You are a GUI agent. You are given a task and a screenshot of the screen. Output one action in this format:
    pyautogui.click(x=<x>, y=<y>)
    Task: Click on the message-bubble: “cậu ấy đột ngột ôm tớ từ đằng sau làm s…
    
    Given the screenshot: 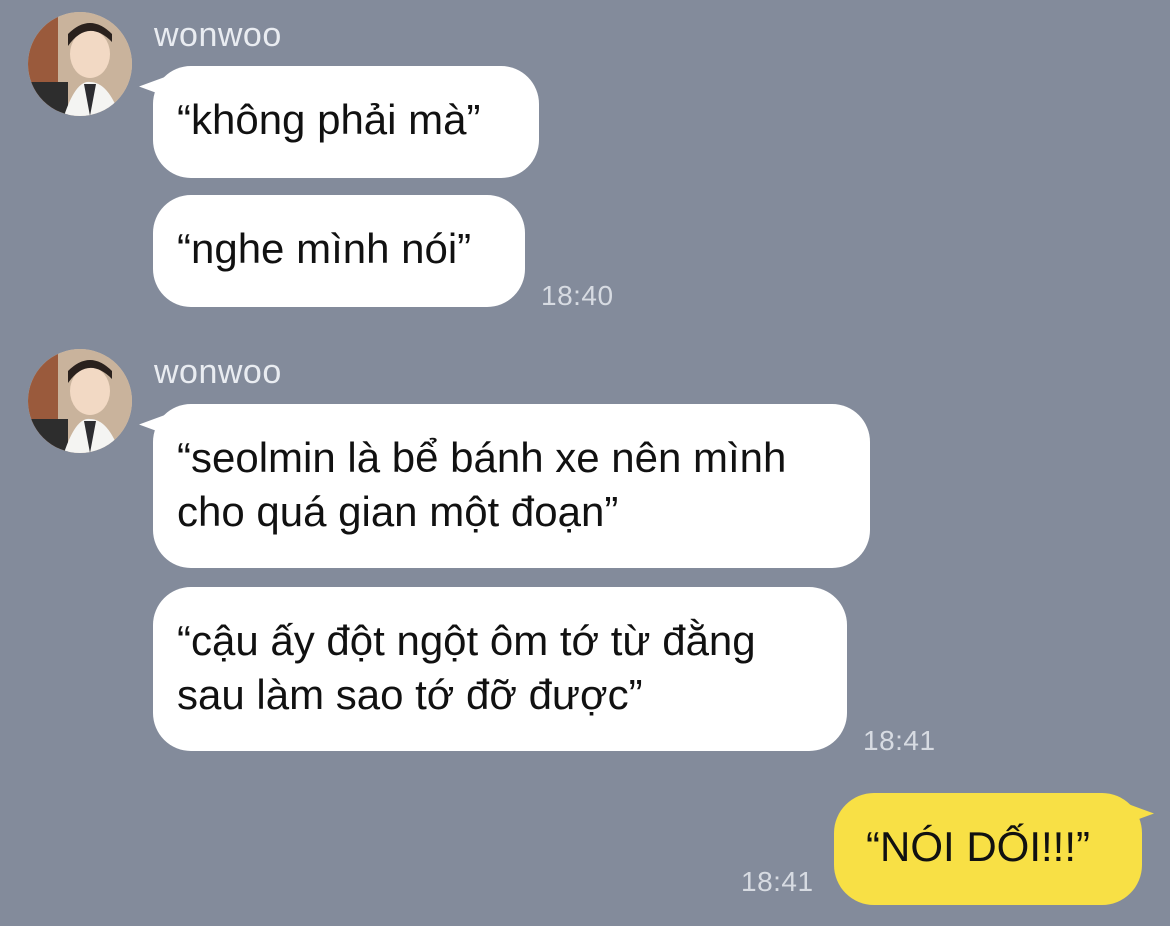 What is the action you would take?
    pyautogui.click(x=500, y=669)
    